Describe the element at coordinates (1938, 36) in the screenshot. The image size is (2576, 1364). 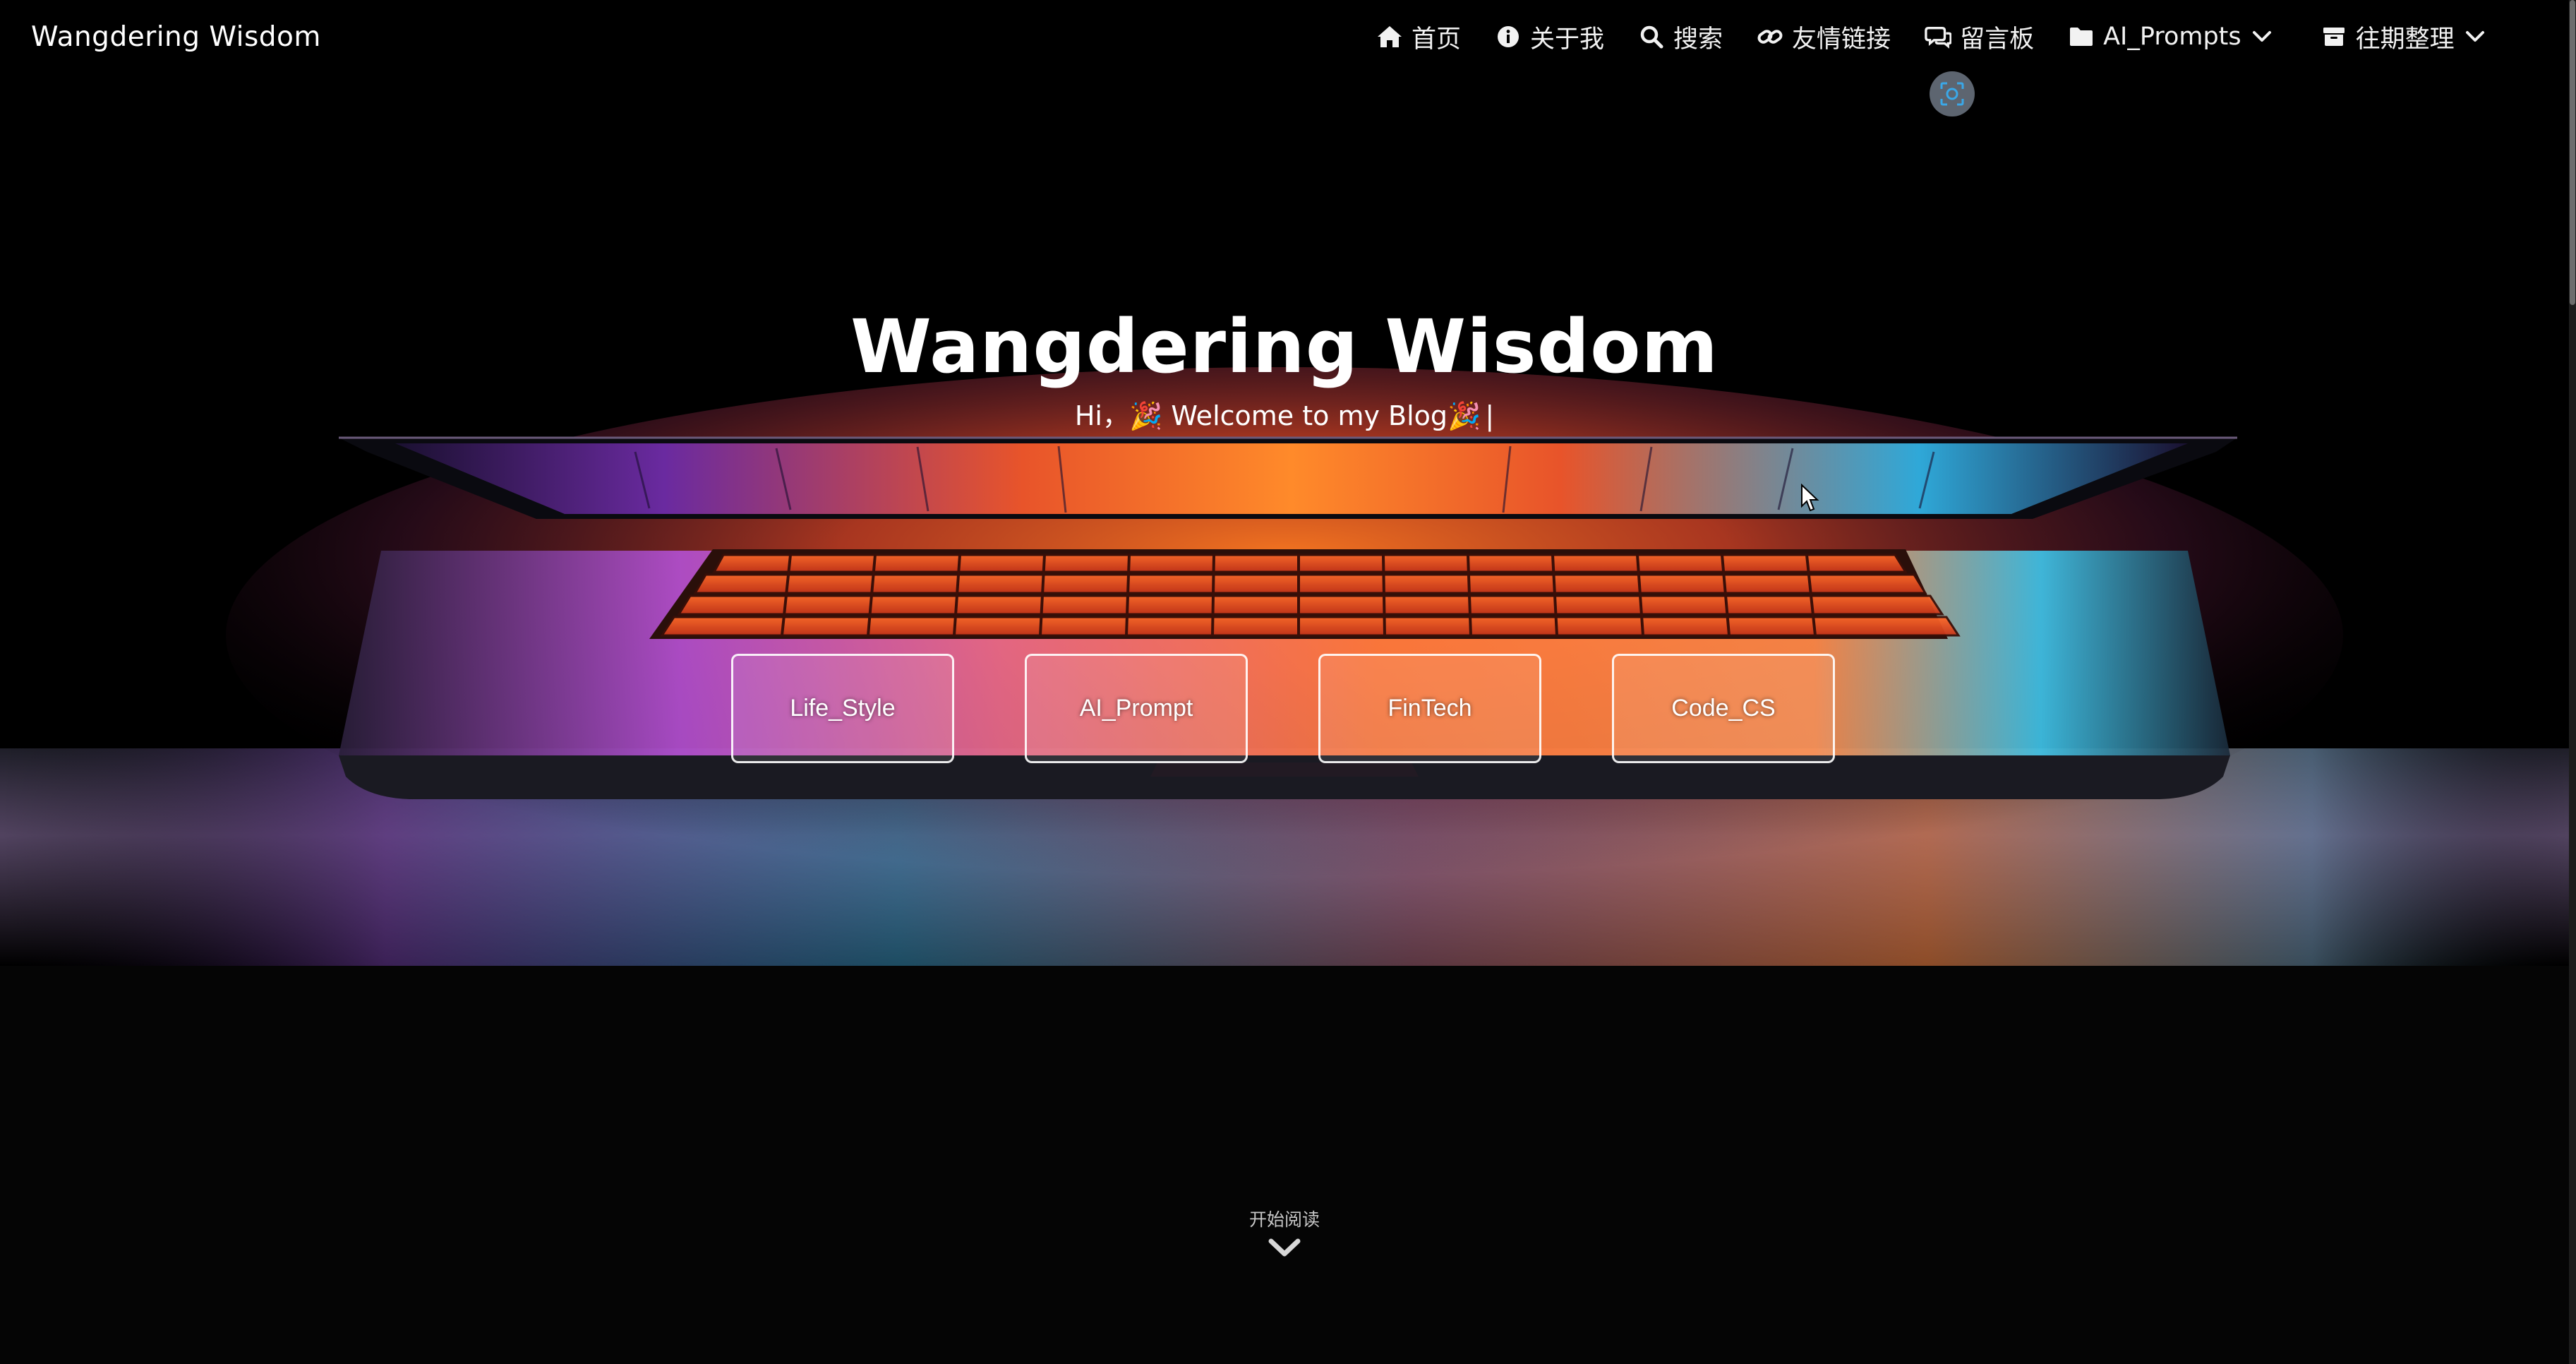
I see `comments-icon` at that location.